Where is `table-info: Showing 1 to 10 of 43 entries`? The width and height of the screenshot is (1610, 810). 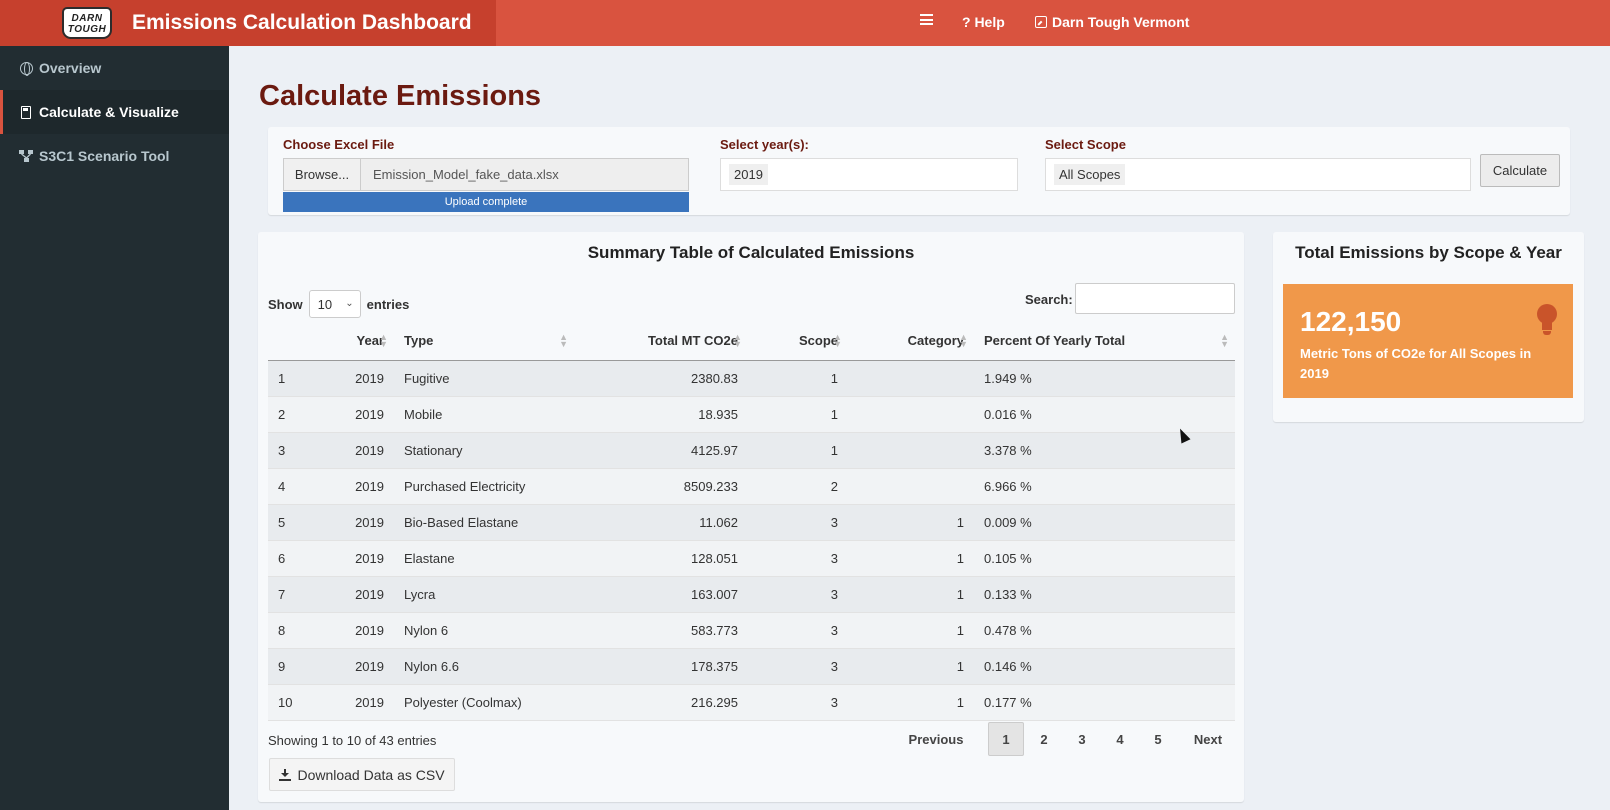
table-info: Showing 1 to 10 of 43 entries is located at coordinates (352, 740).